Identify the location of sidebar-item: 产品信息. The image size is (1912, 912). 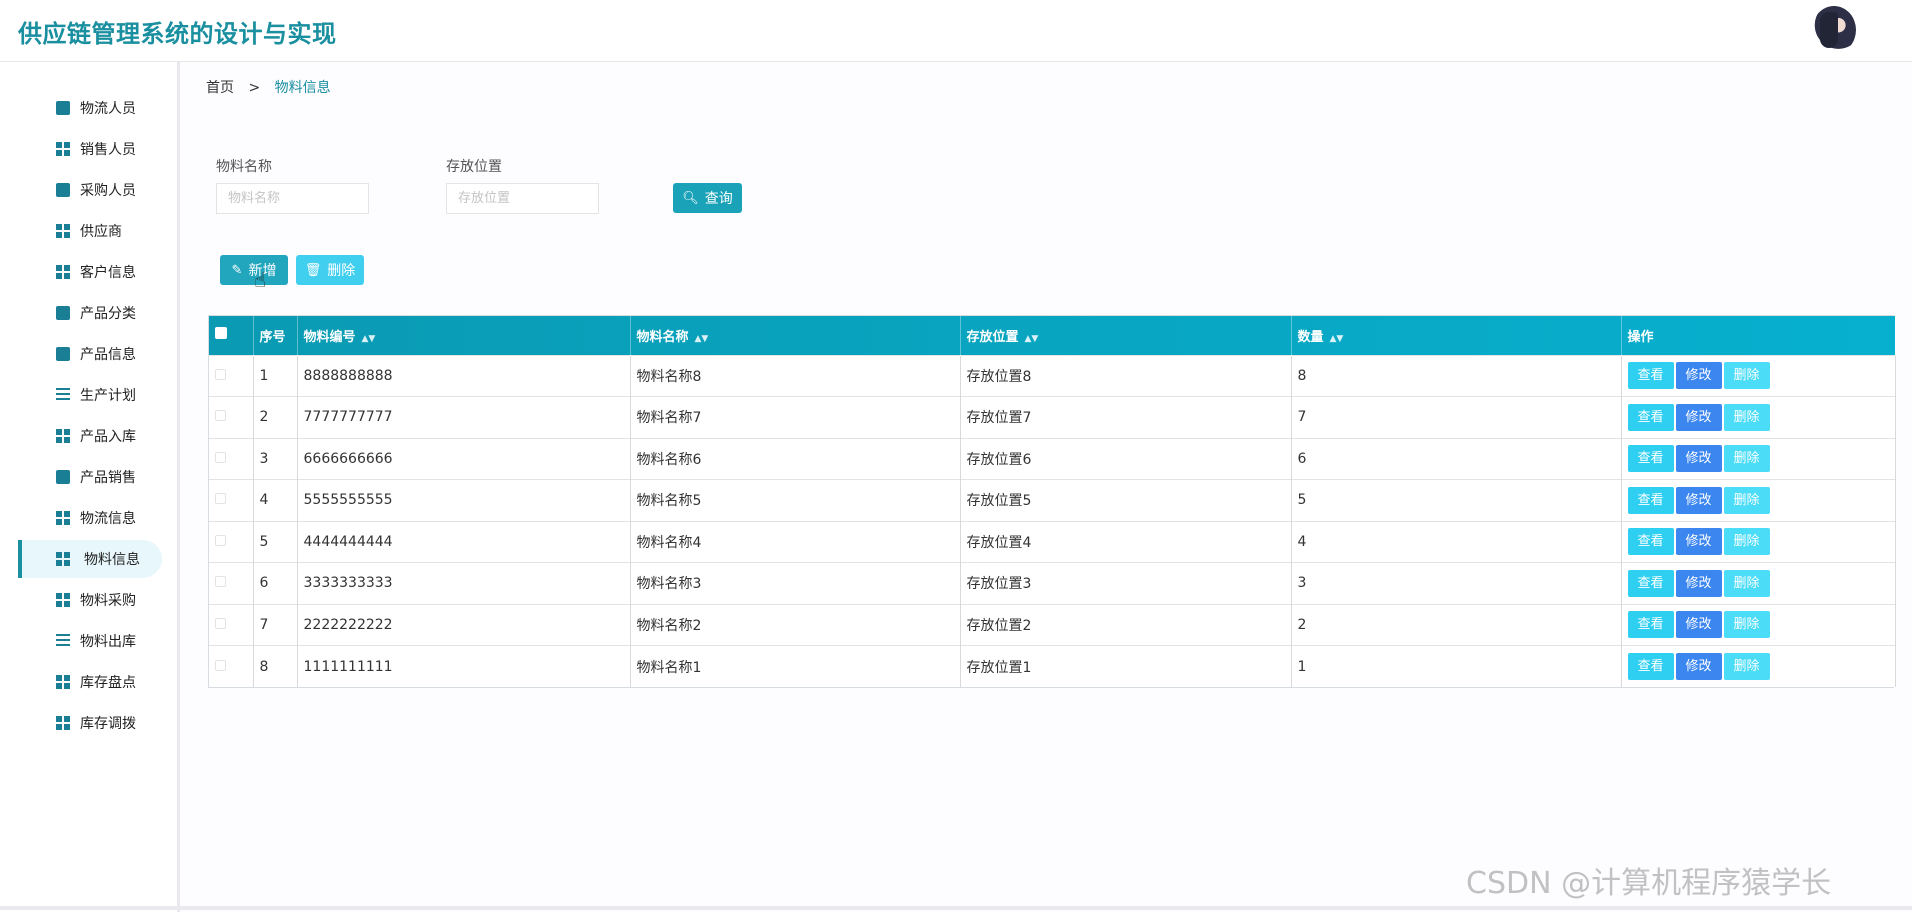
(90, 354).